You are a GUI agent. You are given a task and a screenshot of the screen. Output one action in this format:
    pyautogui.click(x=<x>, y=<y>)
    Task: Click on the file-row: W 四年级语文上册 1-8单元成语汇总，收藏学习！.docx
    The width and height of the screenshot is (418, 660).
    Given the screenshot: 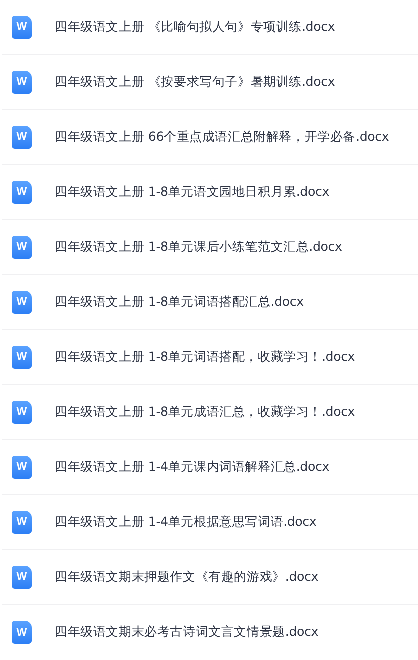 What is the action you would take?
    pyautogui.click(x=210, y=412)
    